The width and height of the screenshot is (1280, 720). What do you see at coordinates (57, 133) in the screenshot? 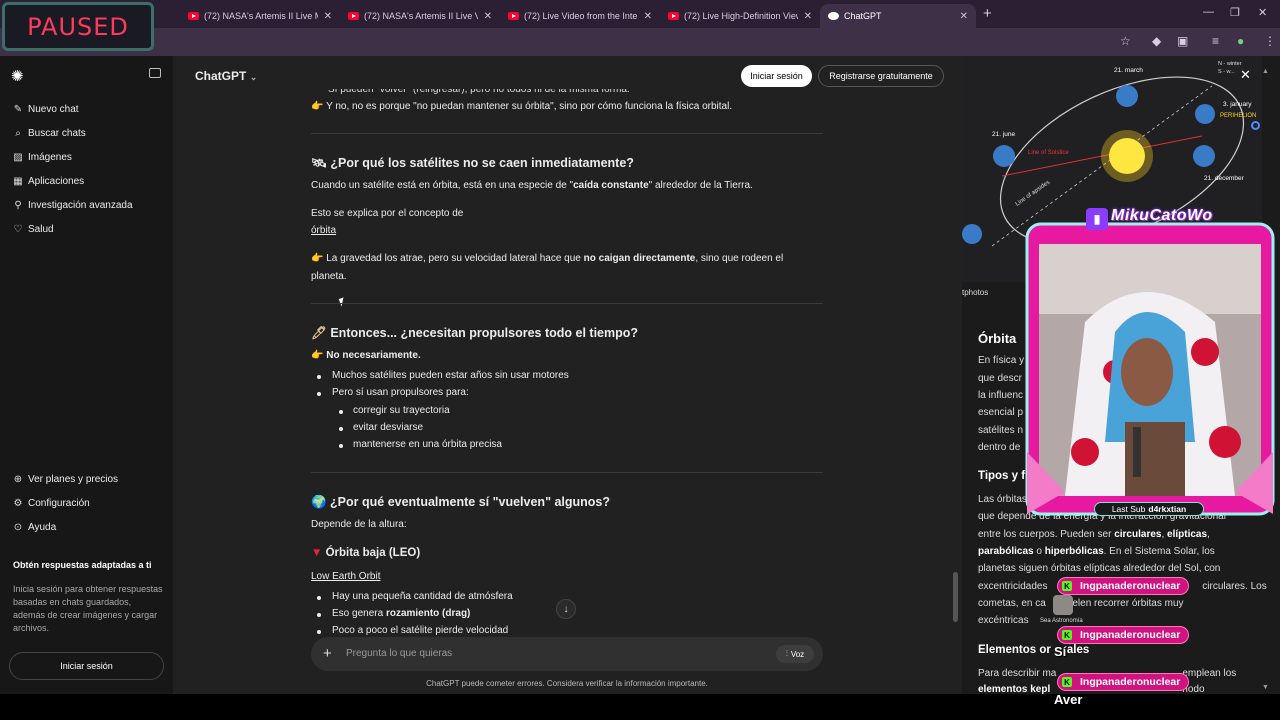
I see `sidebar-item-label: Buscar chats` at bounding box center [57, 133].